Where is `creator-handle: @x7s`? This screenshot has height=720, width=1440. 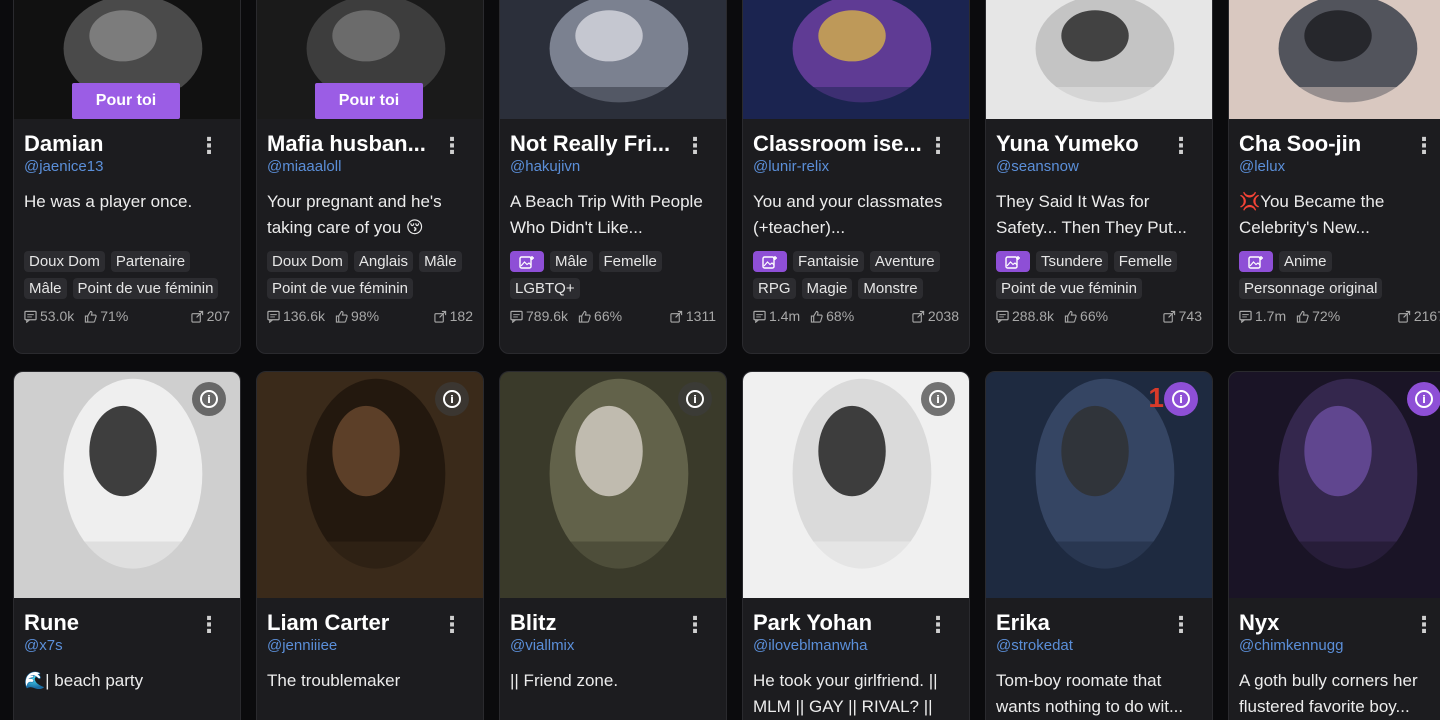
creator-handle: @x7s is located at coordinates (128, 645).